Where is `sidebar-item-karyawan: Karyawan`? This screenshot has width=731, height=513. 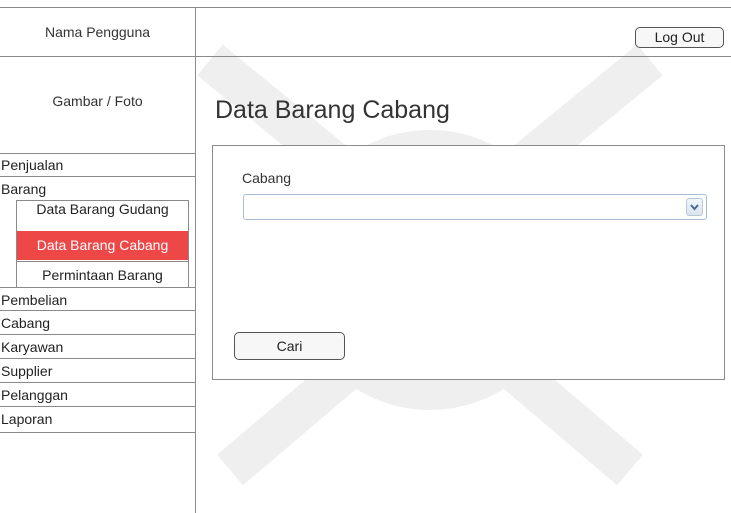
sidebar-item-karyawan: Karyawan is located at coordinates (97, 347).